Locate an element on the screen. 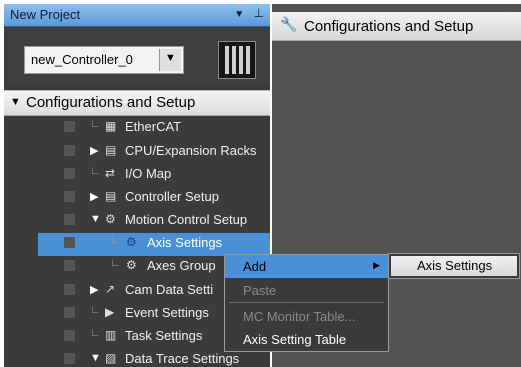 This screenshot has width=521, height=367. rack-icon: ▤ is located at coordinates (111, 150).